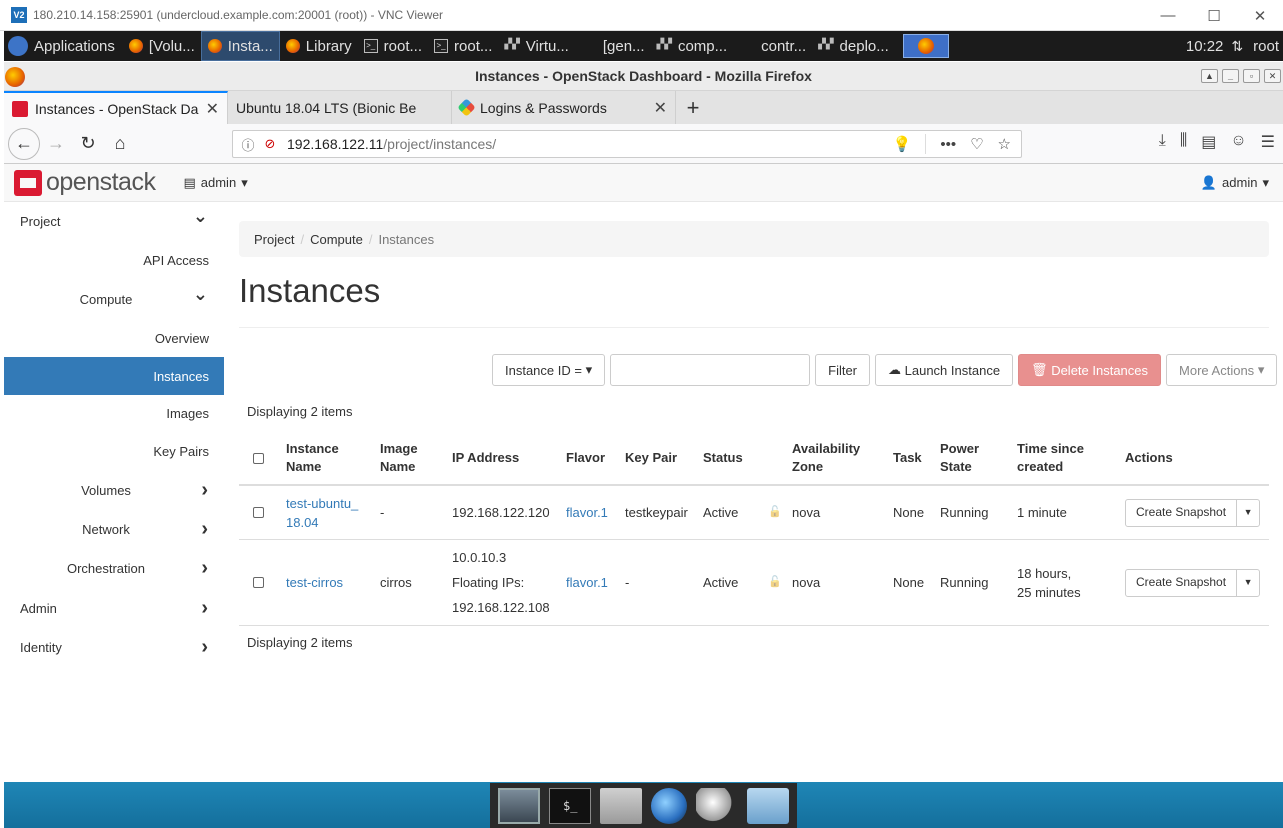 The width and height of the screenshot is (1283, 828). Describe the element at coordinates (841, 458) in the screenshot. I see `column-header: Availability Zone` at that location.